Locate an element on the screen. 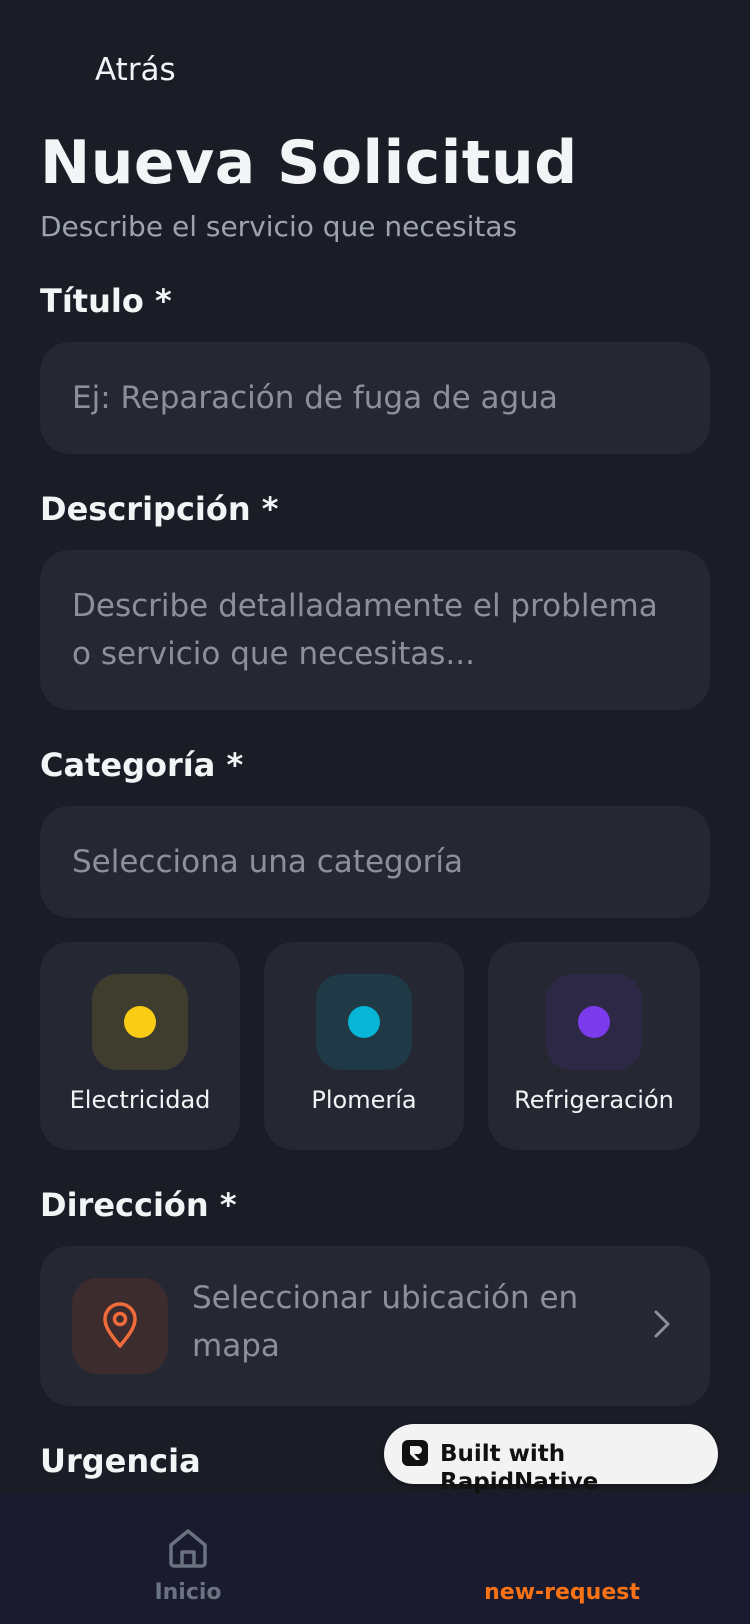 The height and width of the screenshot is (1624, 750). tab-inicio: Inicio is located at coordinates (188, 1559).